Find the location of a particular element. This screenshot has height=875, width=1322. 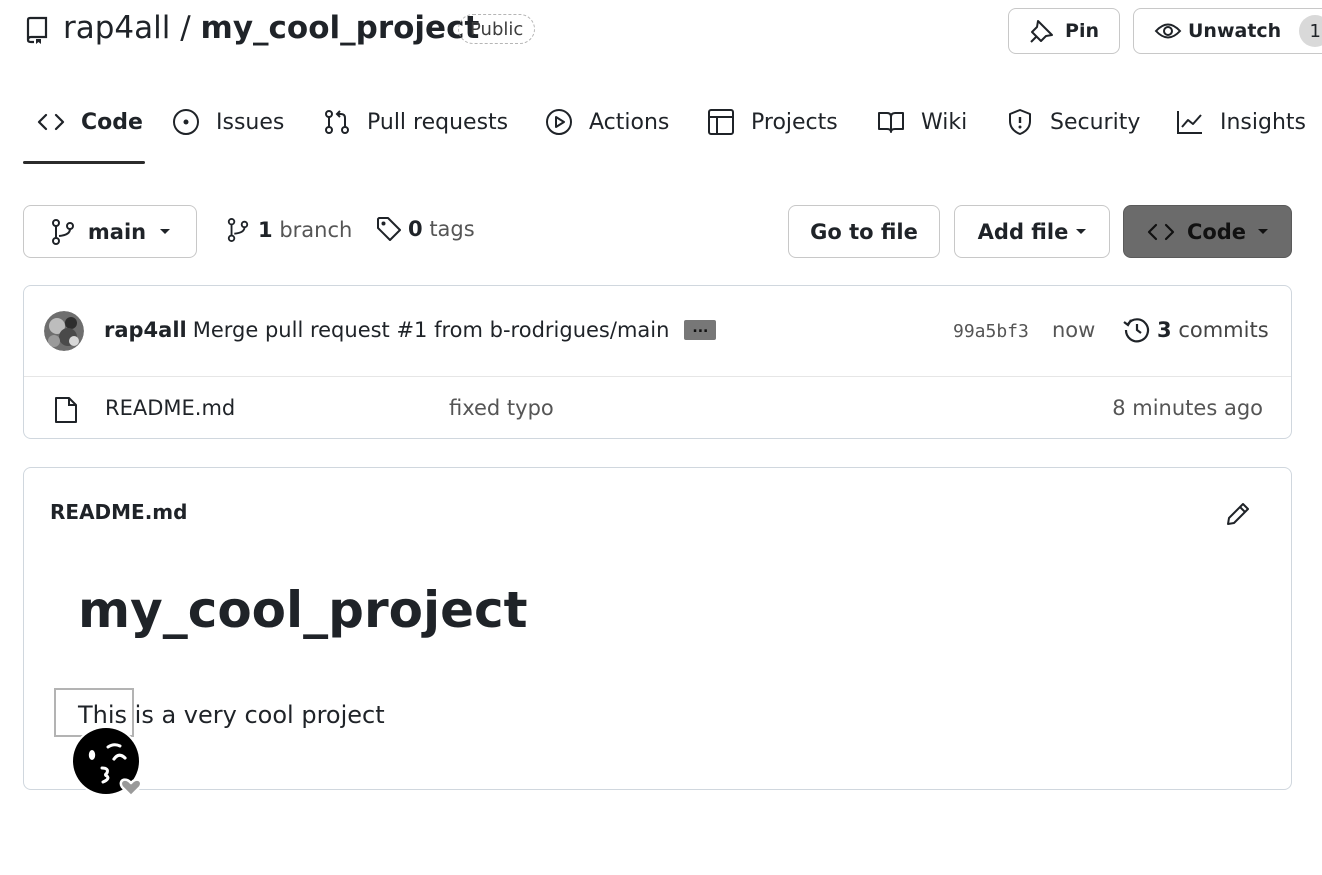

branch-word: branch is located at coordinates (316, 230).